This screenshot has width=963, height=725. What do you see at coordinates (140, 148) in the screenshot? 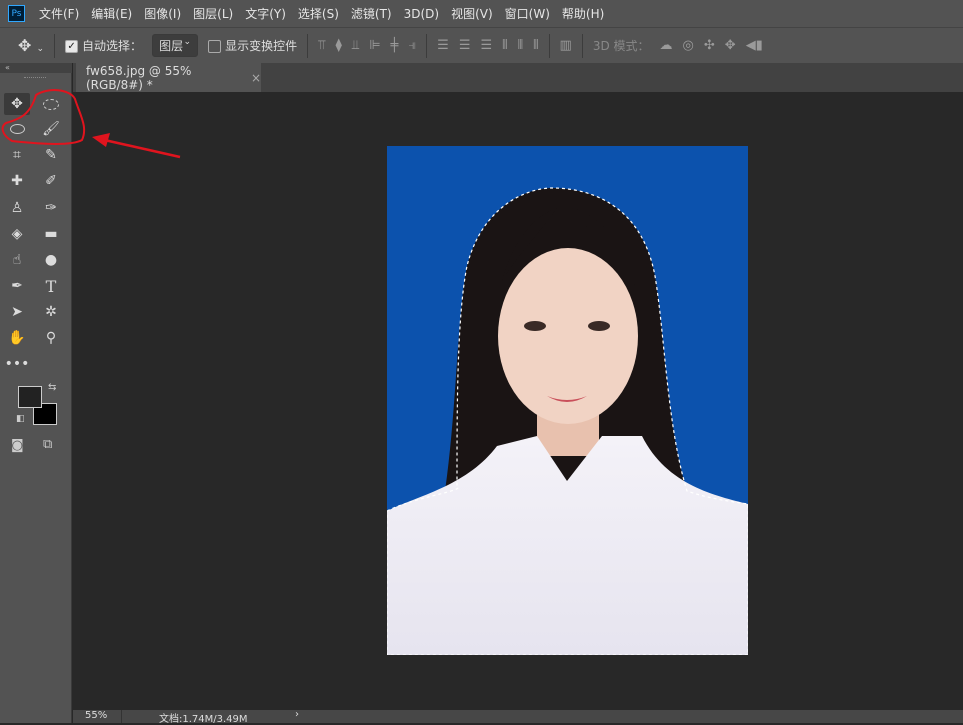
I see `annotation-arrow` at bounding box center [140, 148].